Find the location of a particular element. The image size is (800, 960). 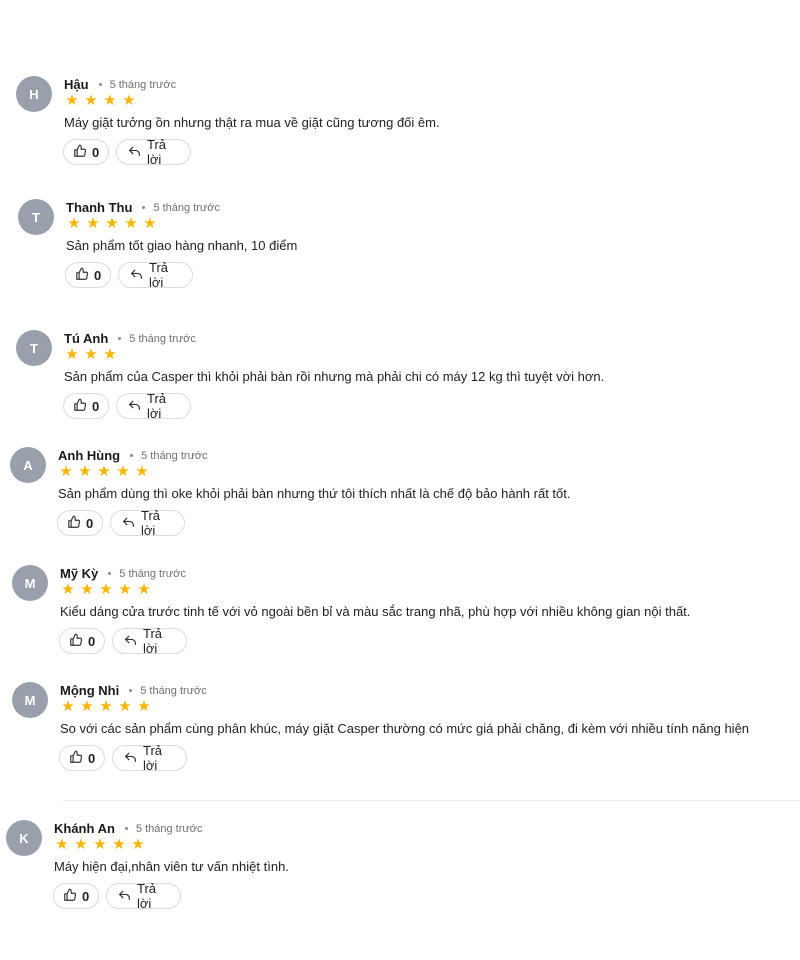

review-header: Khánh An 5 tháng trước is located at coordinates (128, 828).